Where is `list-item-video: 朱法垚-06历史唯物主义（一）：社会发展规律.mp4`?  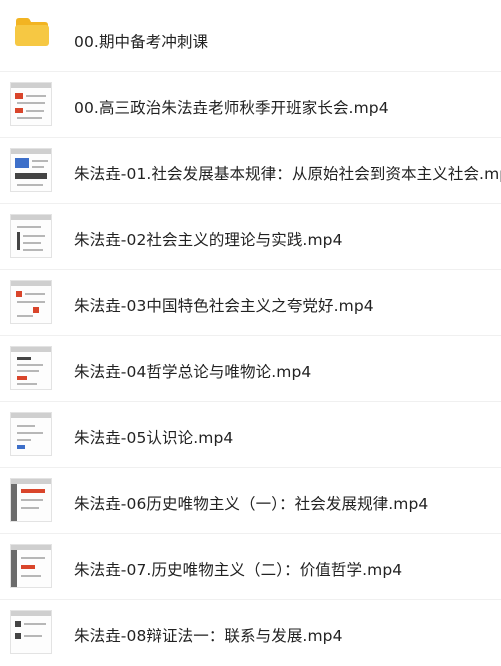 list-item-video: 朱法垚-06历史唯物主义（一）：社会发展规律.mp4 is located at coordinates (250, 501).